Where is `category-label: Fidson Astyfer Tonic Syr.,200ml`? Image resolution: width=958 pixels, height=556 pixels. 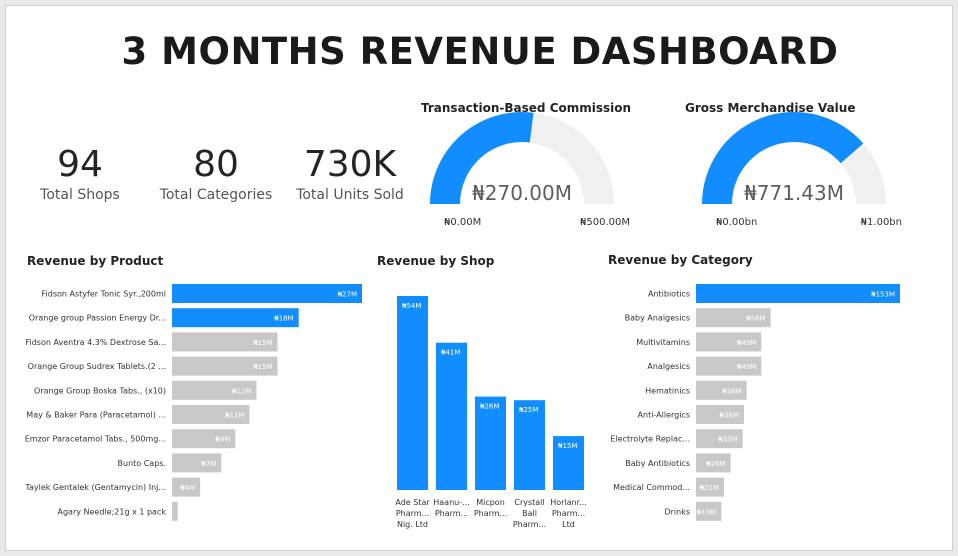 category-label: Fidson Astyfer Tonic Syr.,200ml is located at coordinates (104, 294).